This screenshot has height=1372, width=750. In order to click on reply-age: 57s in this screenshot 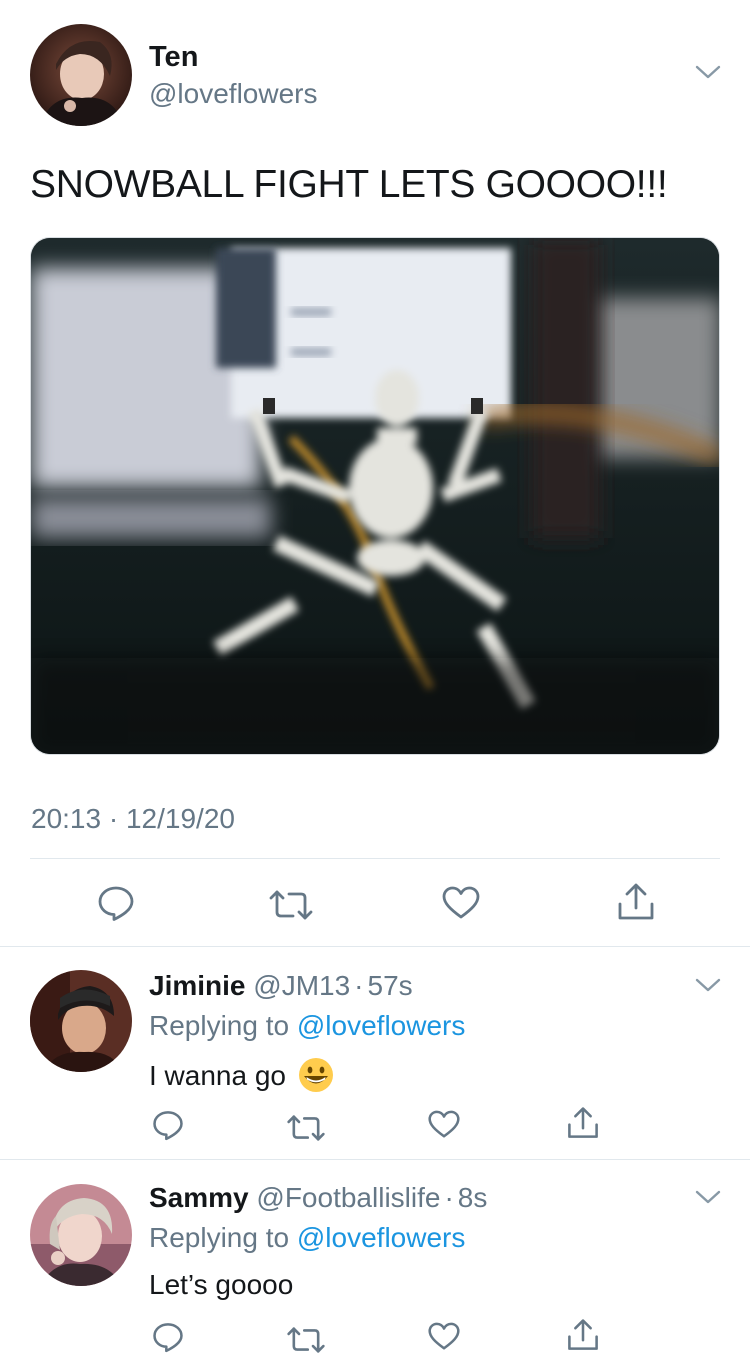, I will do `click(390, 985)`.